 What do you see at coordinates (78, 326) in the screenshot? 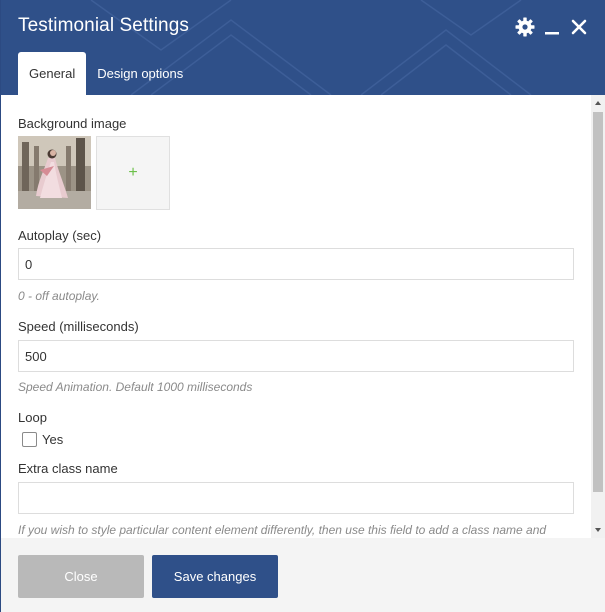
I see `speed-label: Speed (milliseconds)` at bounding box center [78, 326].